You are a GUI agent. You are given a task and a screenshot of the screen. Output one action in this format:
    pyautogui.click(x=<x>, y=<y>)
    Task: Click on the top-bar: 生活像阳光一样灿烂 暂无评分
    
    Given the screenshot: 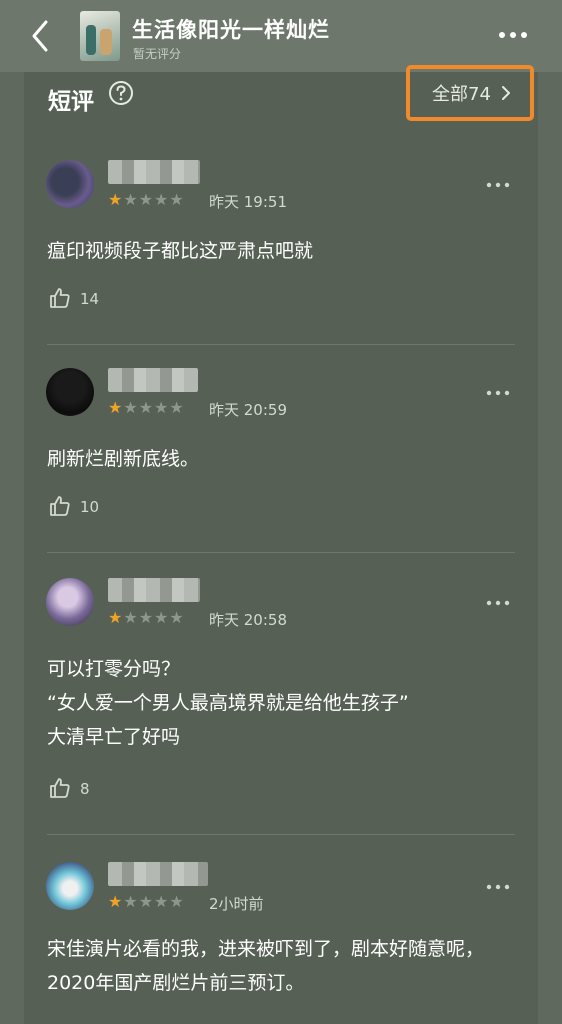 What is the action you would take?
    pyautogui.click(x=281, y=36)
    